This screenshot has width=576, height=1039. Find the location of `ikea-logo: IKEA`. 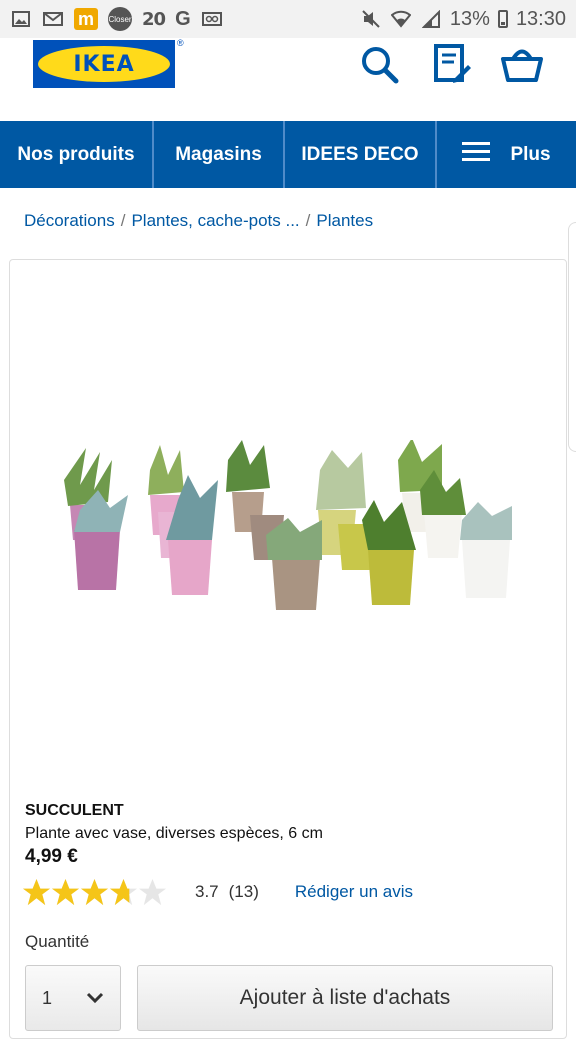

ikea-logo: IKEA is located at coordinates (104, 64).